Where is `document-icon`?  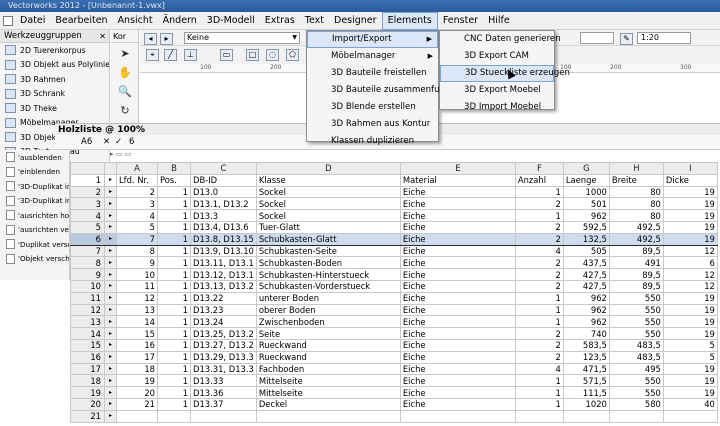
document-icon is located at coordinates (8, 20).